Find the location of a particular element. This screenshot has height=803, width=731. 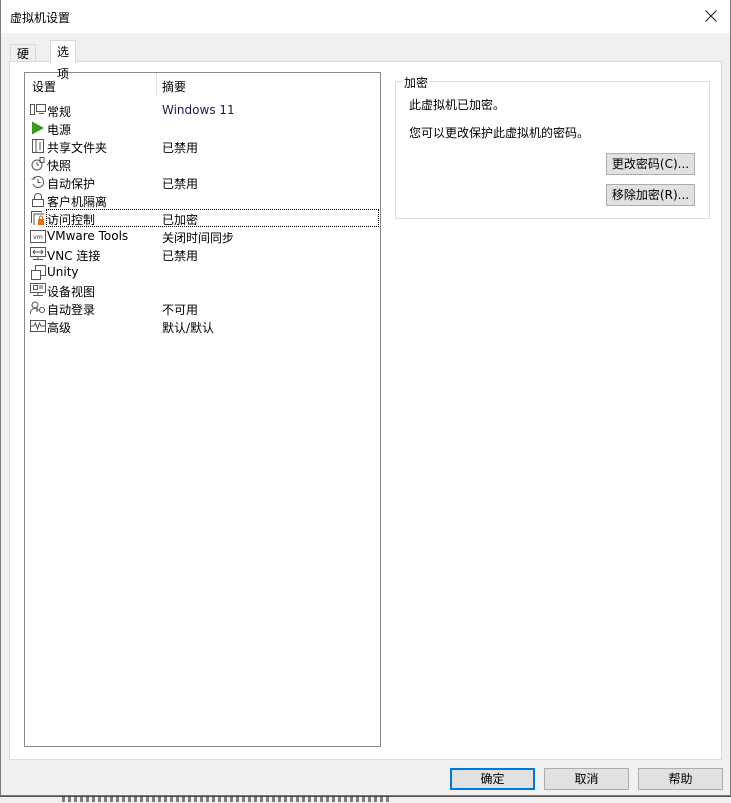

list-item-shared-folders: 共享文件夹 已禁用 is located at coordinates (201, 146).